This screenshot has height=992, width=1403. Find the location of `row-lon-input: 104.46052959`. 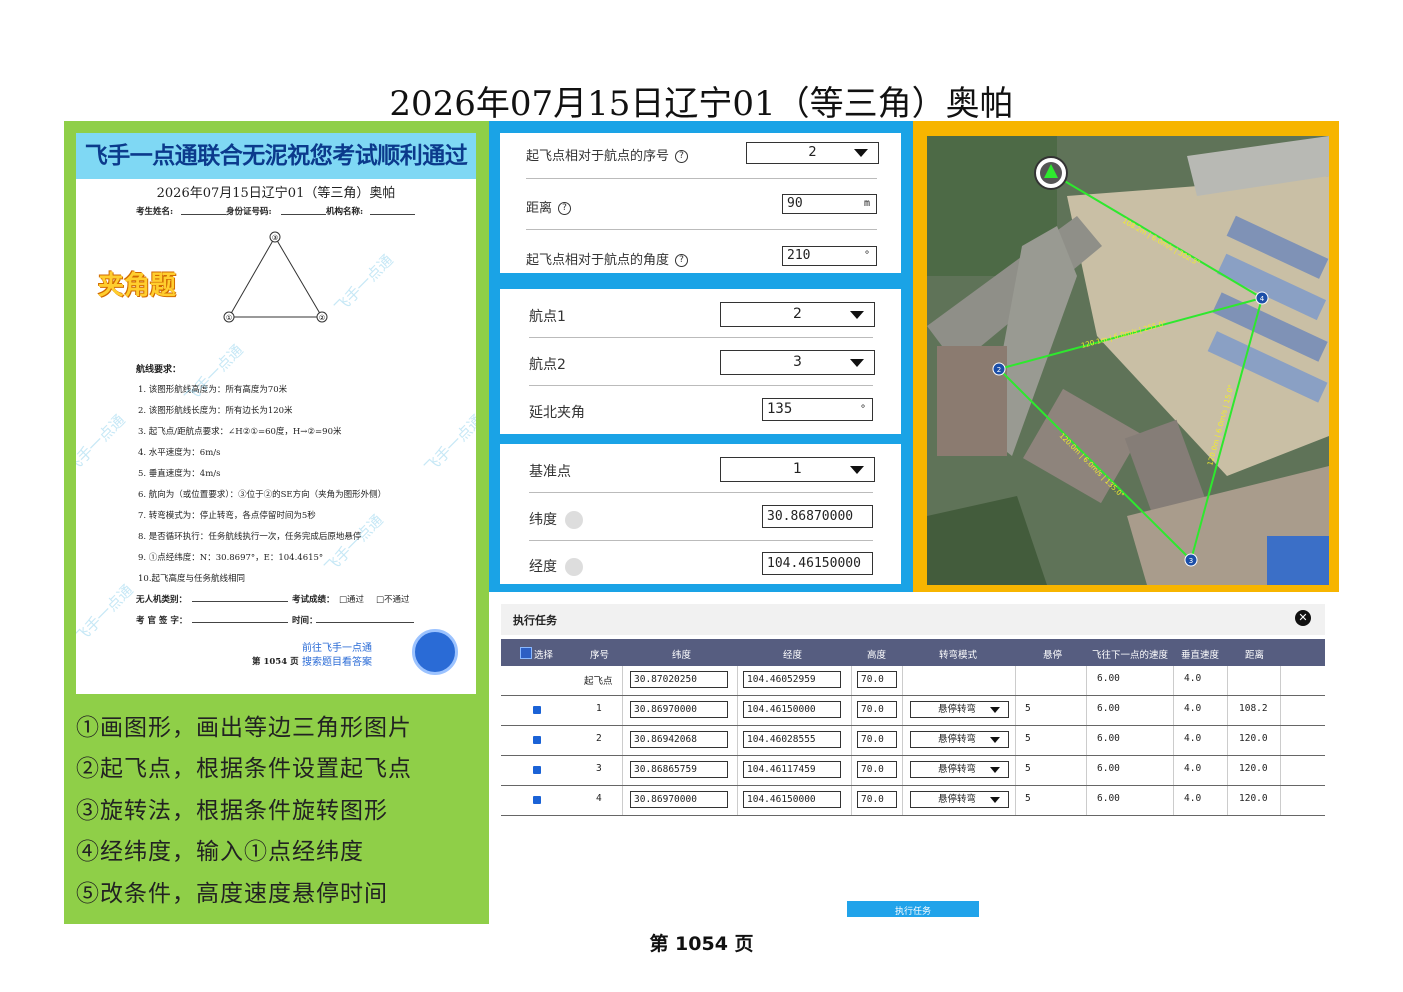

row-lon-input: 104.46052959 is located at coordinates (792, 679).